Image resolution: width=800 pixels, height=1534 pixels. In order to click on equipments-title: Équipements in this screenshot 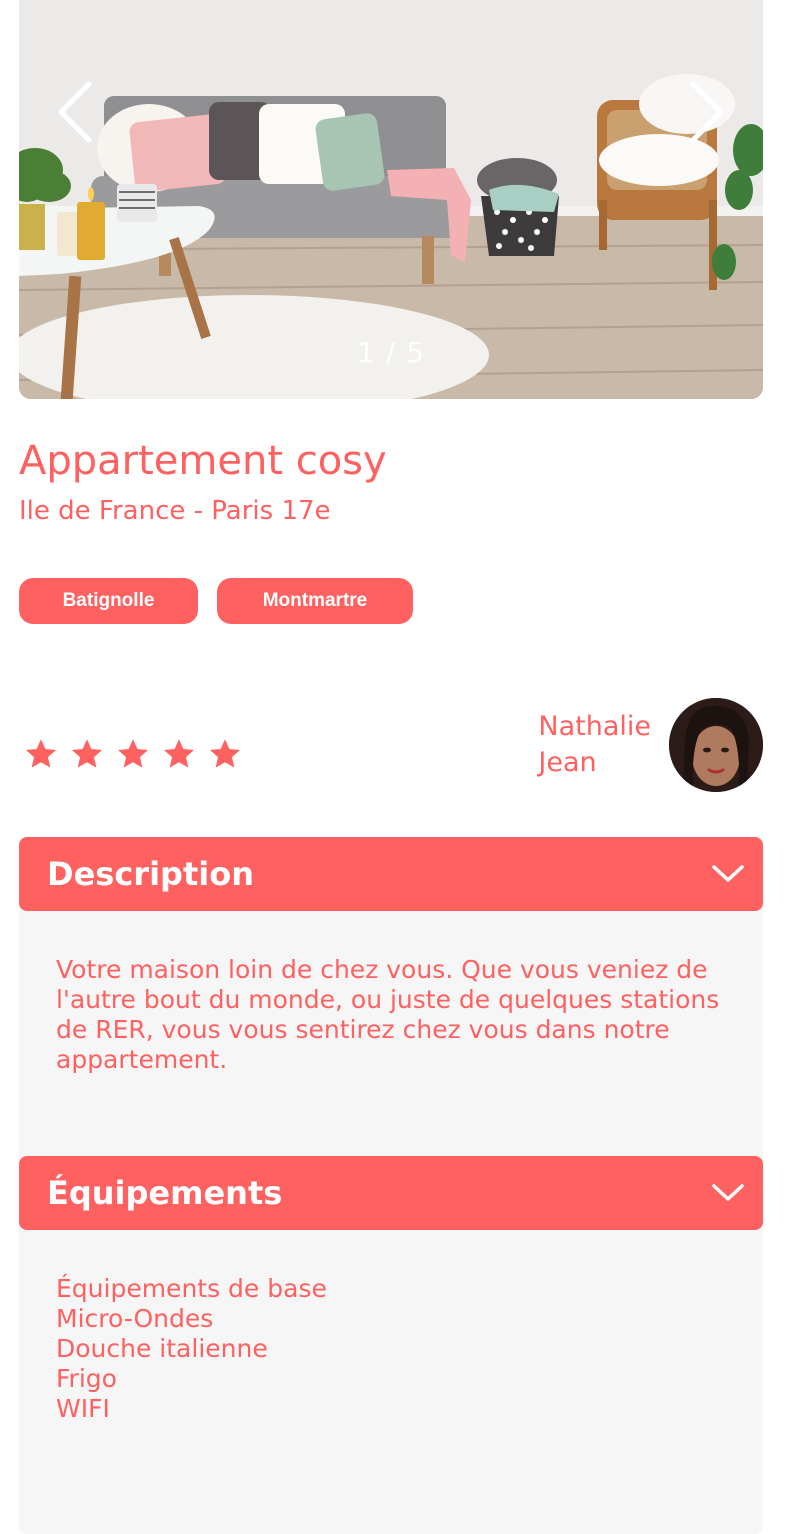, I will do `click(165, 1193)`.